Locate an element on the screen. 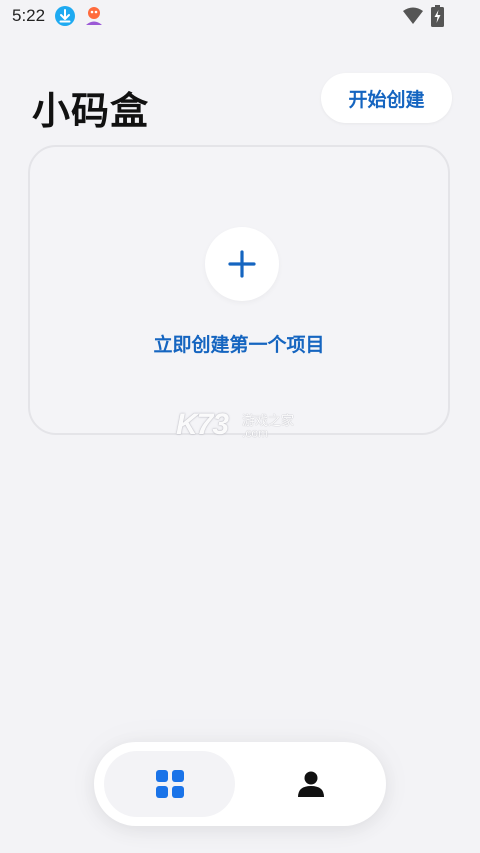  watermark-domain: .com is located at coordinates (255, 433).